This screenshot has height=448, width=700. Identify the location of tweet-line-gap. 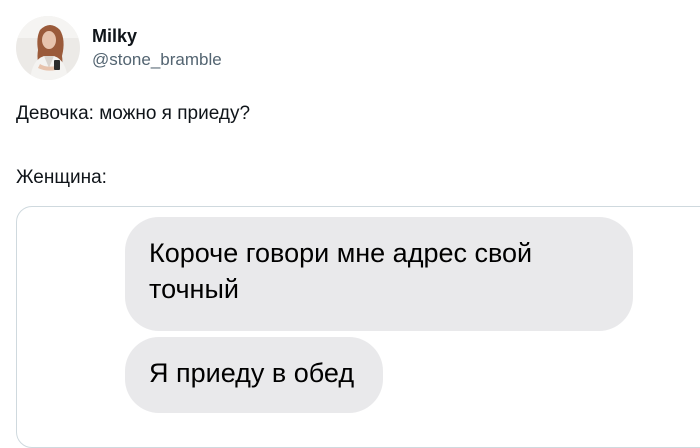
(133, 146).